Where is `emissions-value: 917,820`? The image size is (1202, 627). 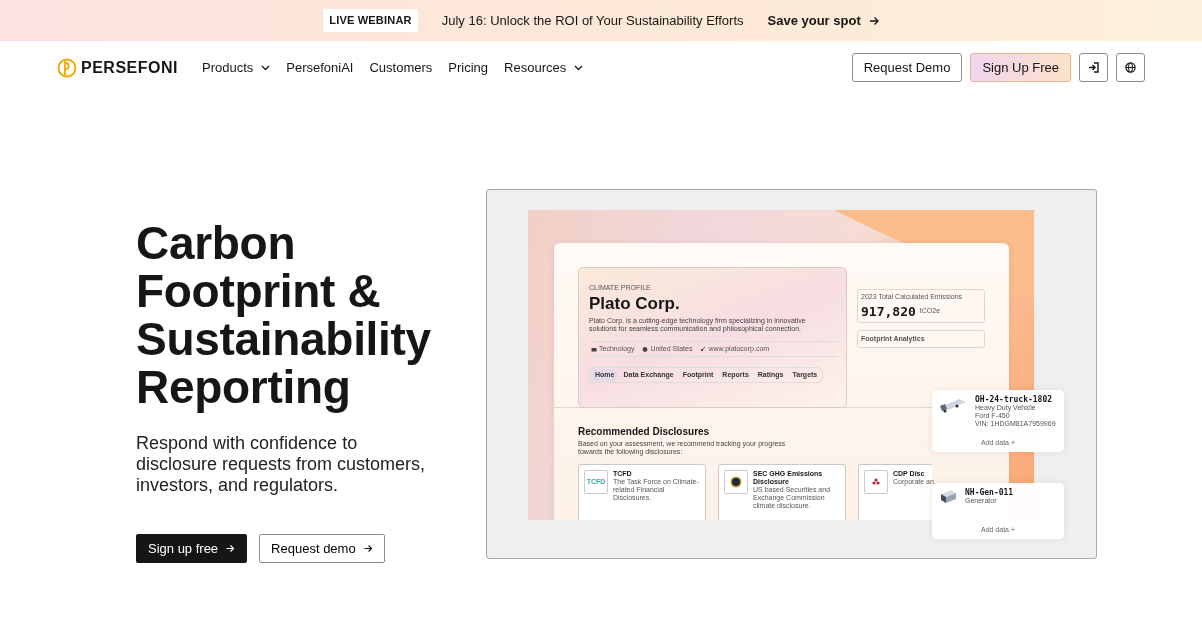
emissions-value: 917,820 is located at coordinates (888, 311).